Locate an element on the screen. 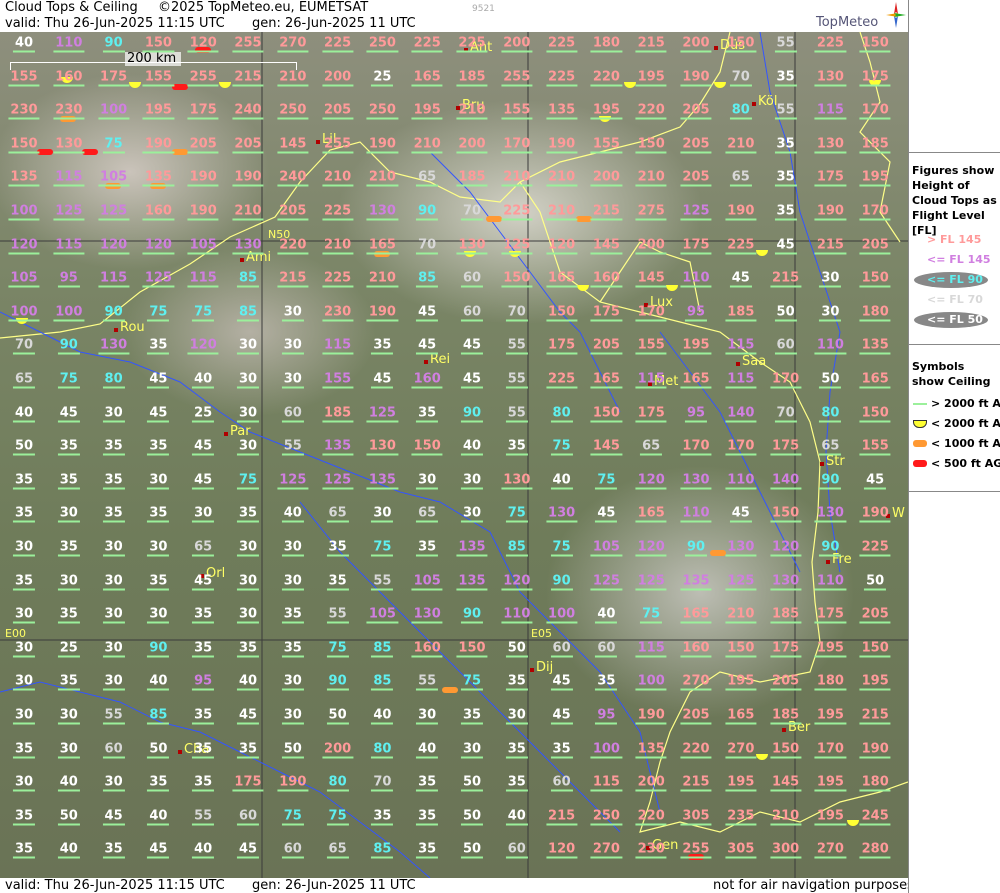  cloud-top-value: 175 is located at coordinates (606, 313).